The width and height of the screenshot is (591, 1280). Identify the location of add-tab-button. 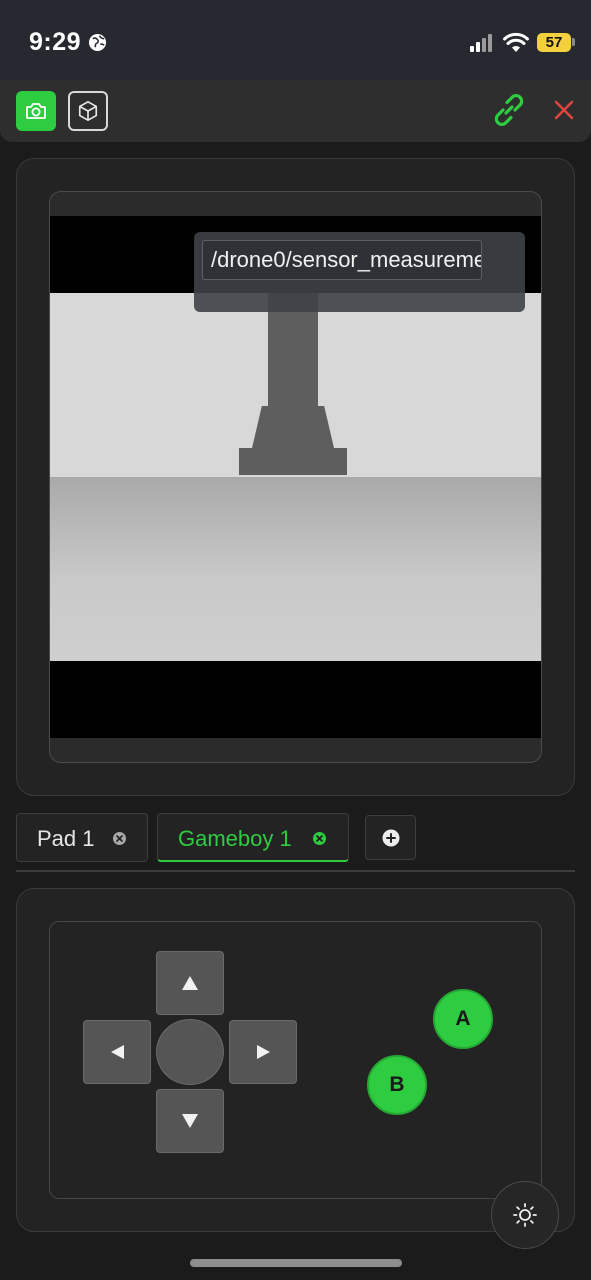
(390, 837).